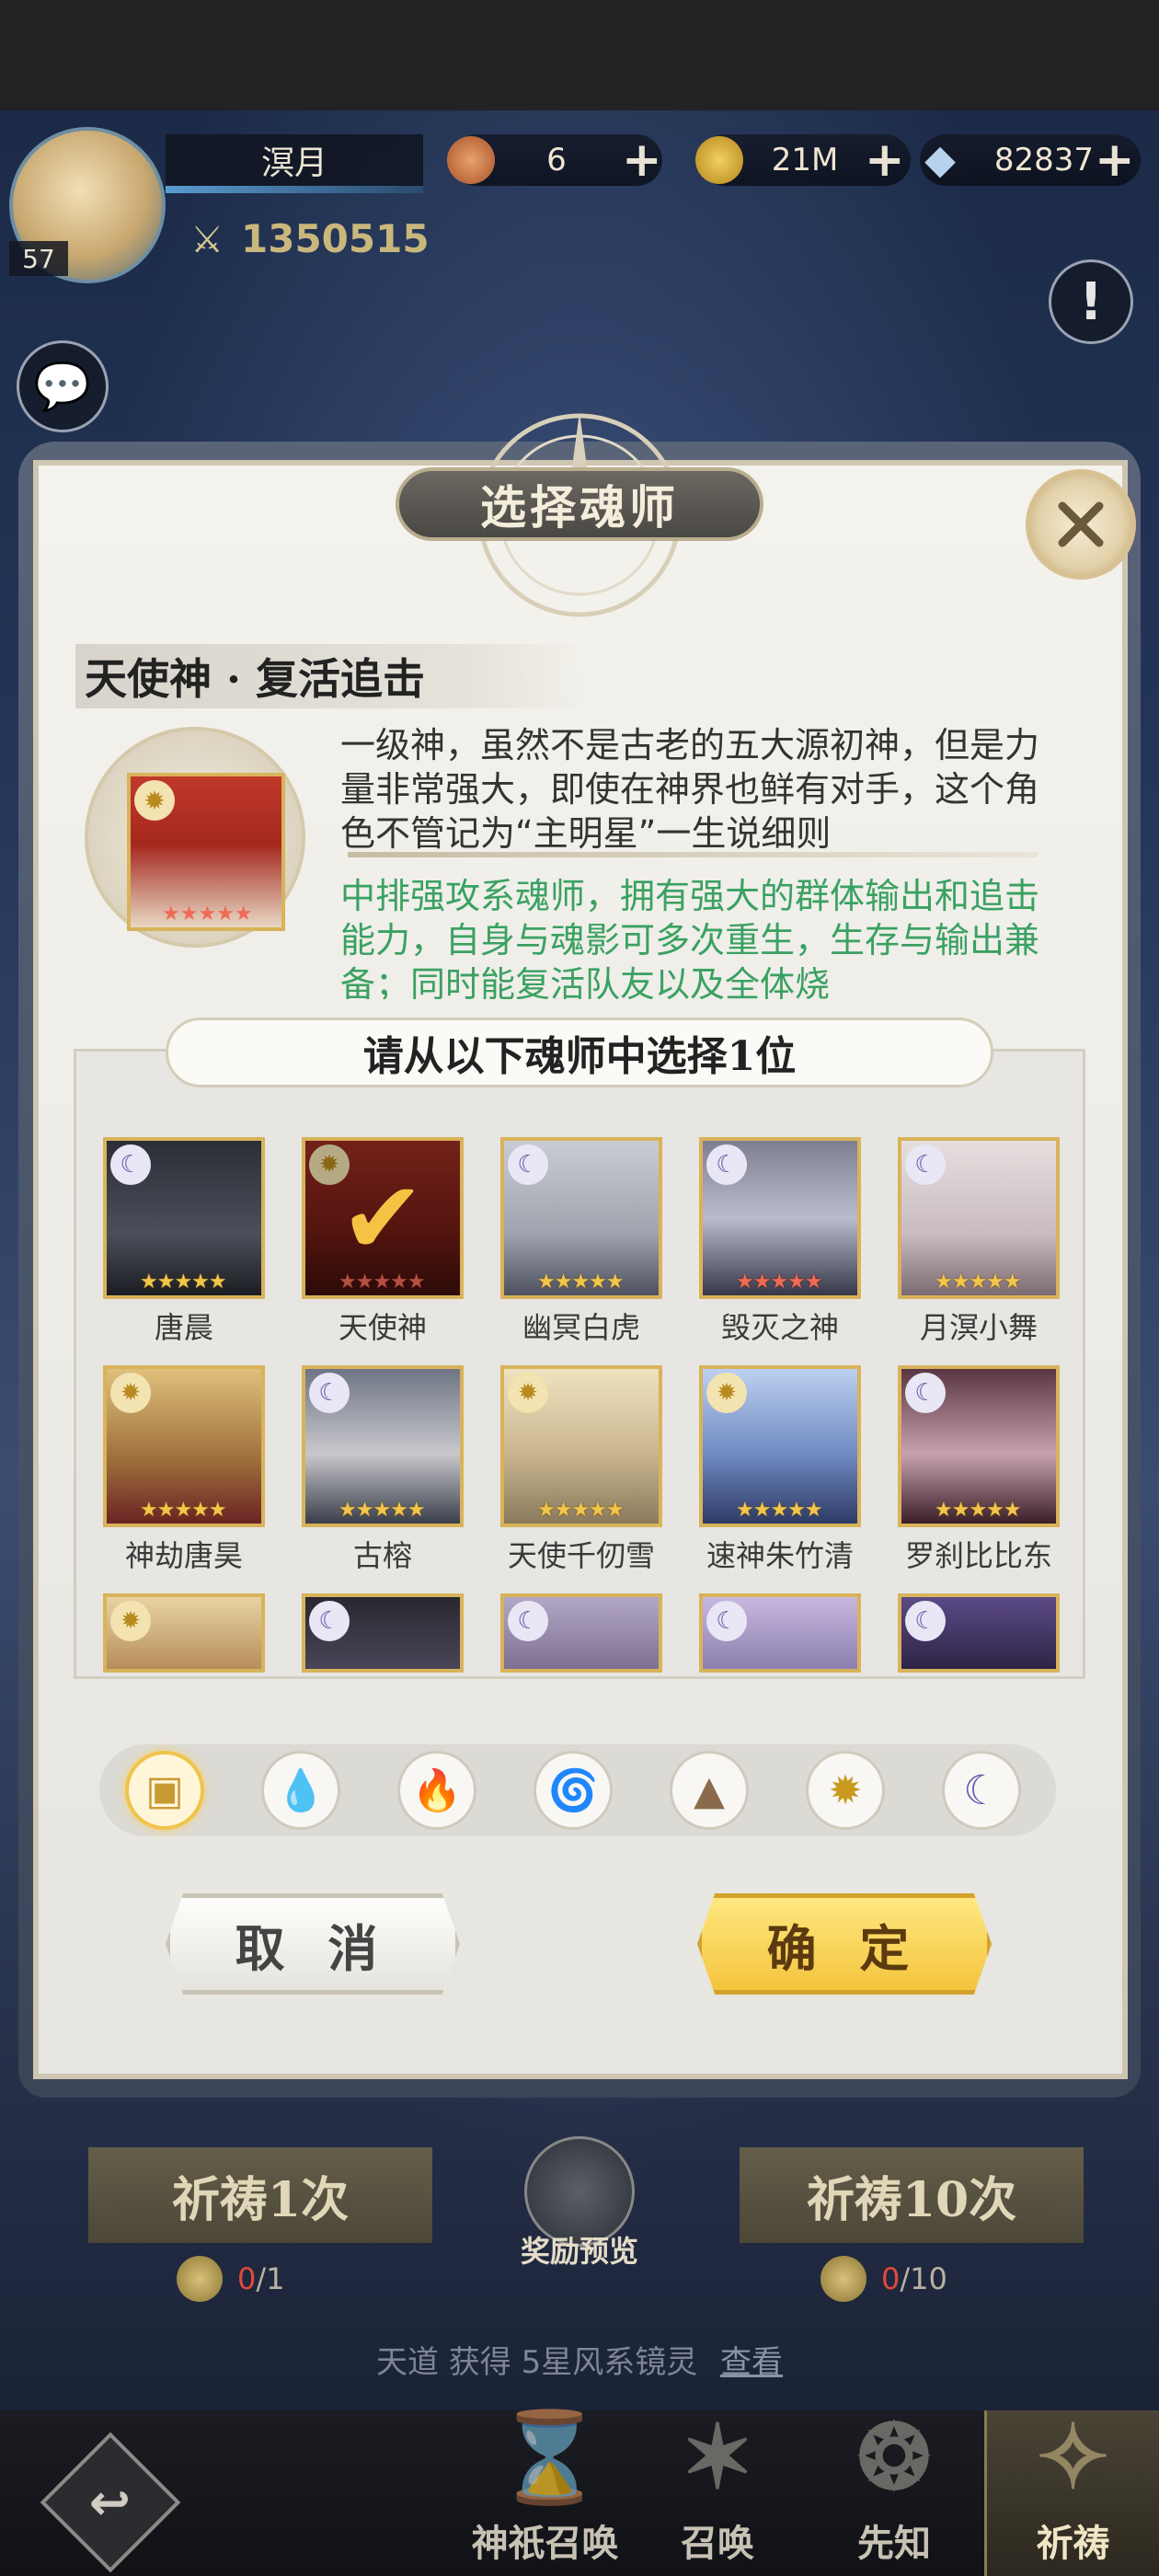  I want to click on back-button: ↩, so click(110, 2502).